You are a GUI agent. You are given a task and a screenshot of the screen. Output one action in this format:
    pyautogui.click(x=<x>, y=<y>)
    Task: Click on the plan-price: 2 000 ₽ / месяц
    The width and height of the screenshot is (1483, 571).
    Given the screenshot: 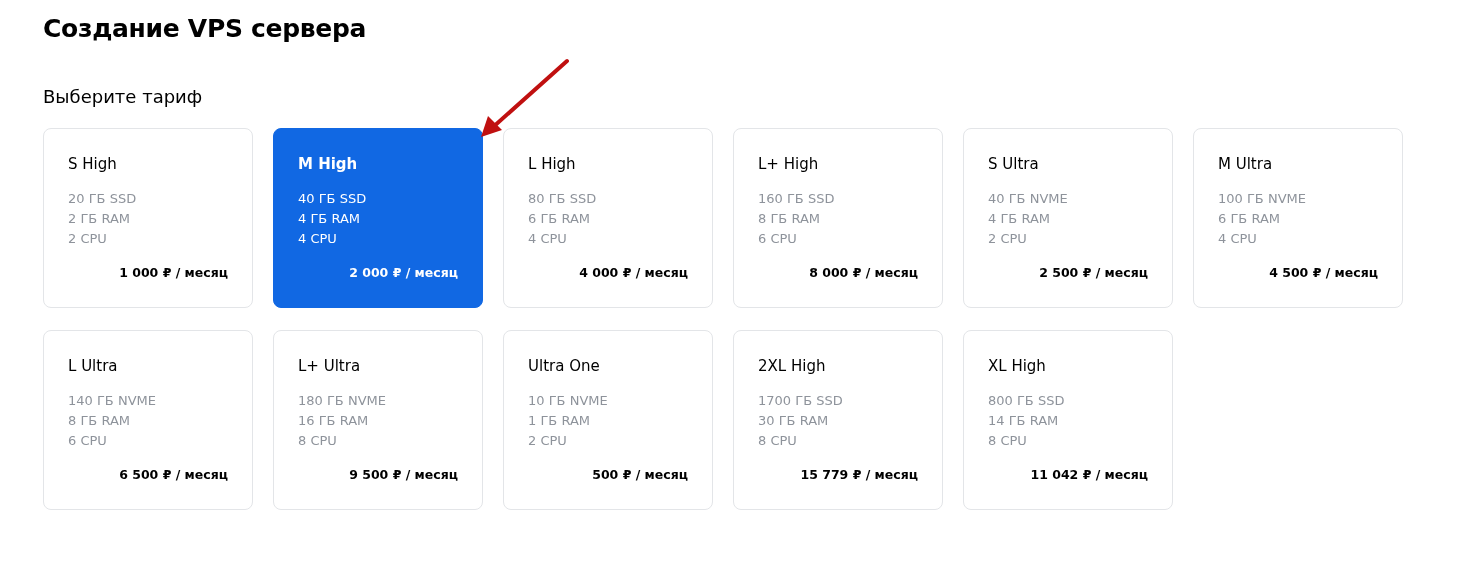 What is the action you would take?
    pyautogui.click(x=403, y=272)
    